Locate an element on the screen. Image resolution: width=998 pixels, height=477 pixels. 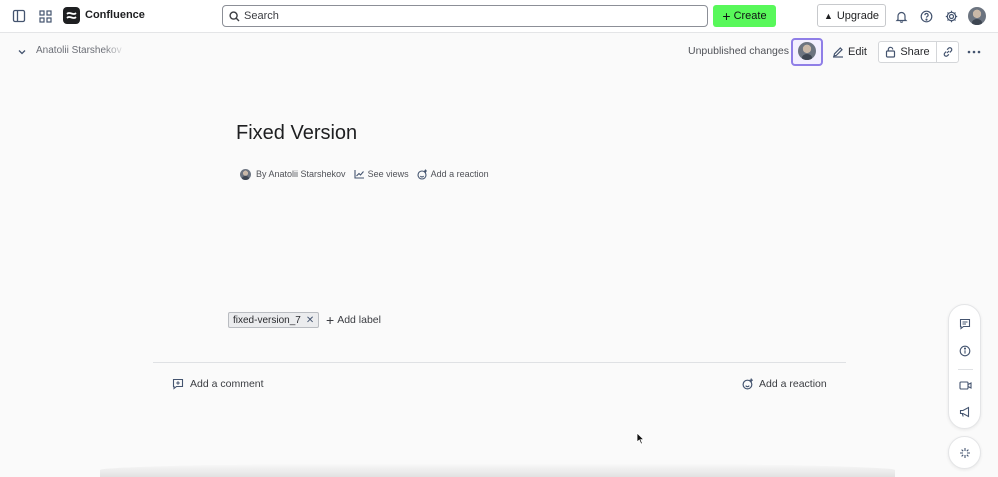
chart-trend-icon is located at coordinates (359, 174).